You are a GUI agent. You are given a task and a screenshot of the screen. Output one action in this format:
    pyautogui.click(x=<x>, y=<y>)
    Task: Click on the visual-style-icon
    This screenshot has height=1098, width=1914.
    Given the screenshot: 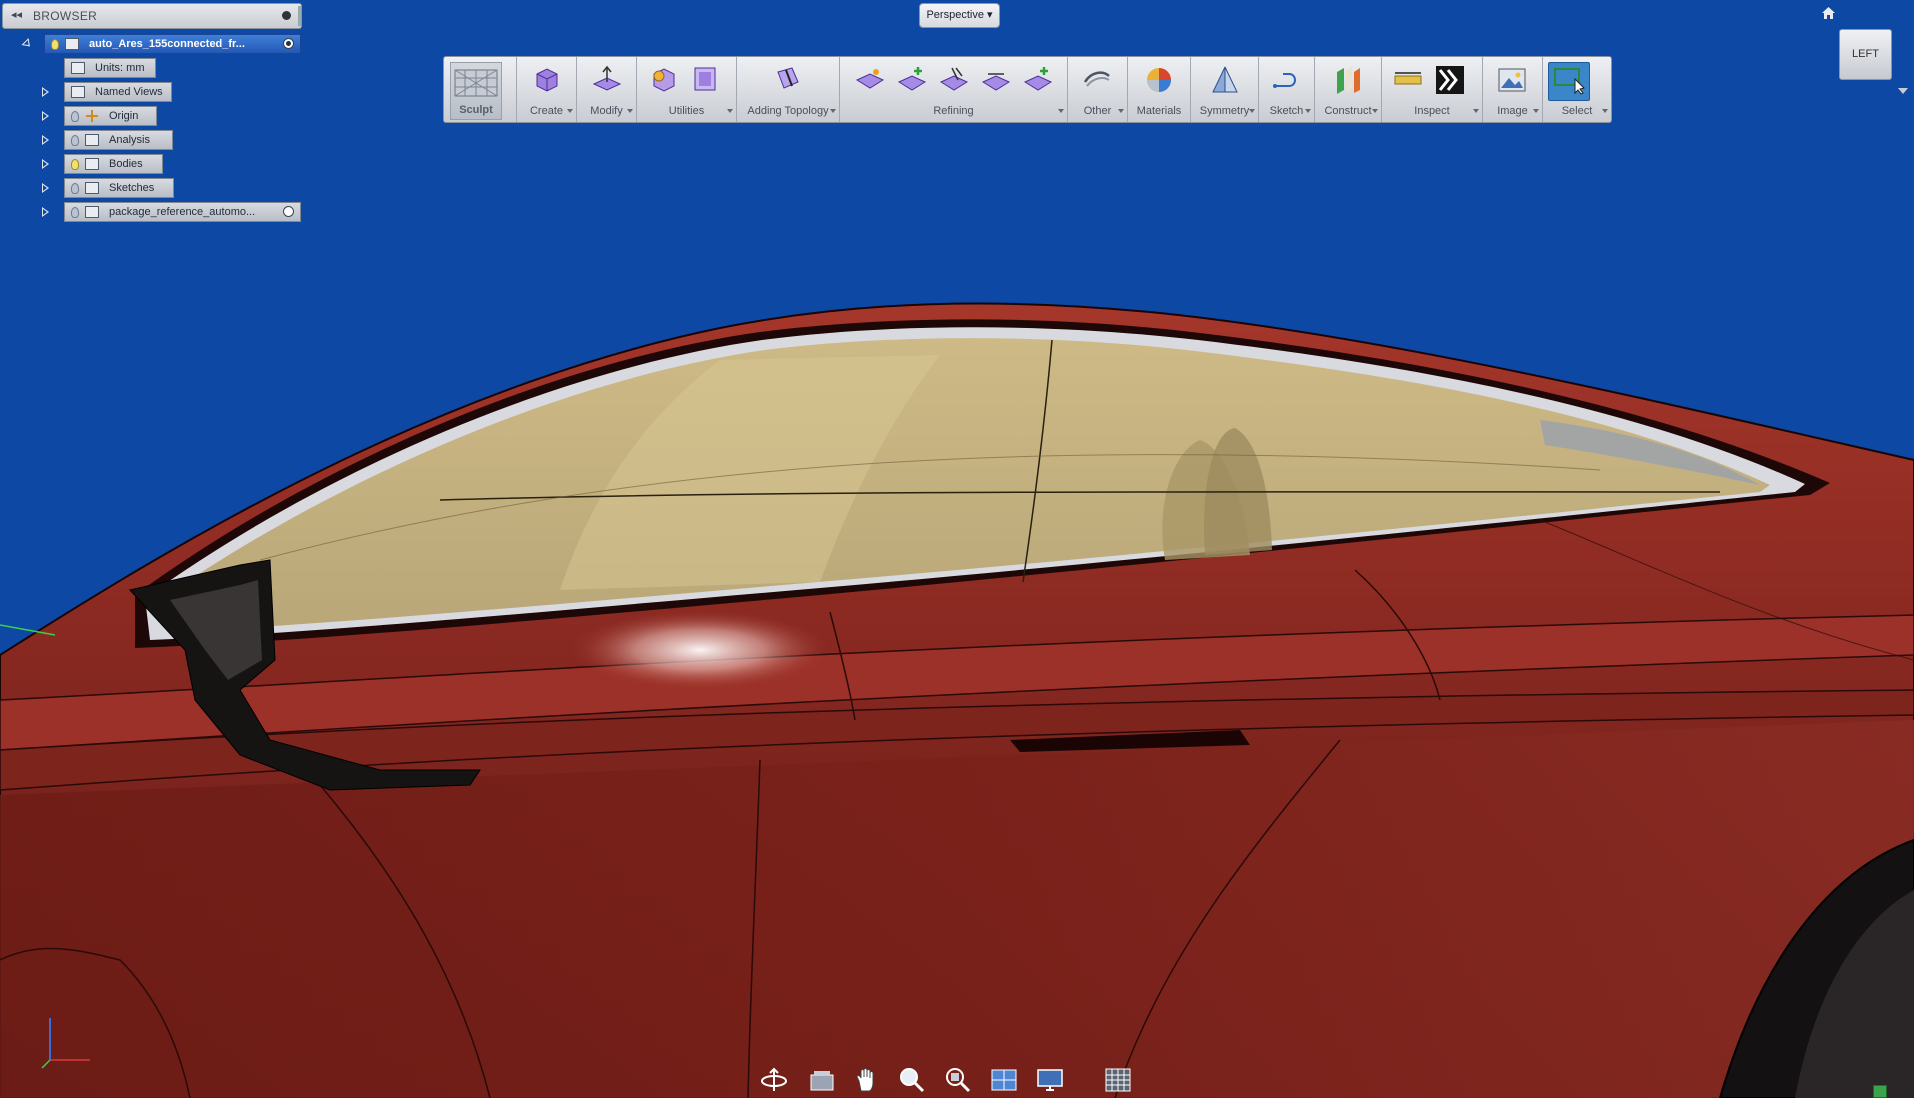 What is the action you would take?
    pyautogui.click(x=1050, y=1080)
    